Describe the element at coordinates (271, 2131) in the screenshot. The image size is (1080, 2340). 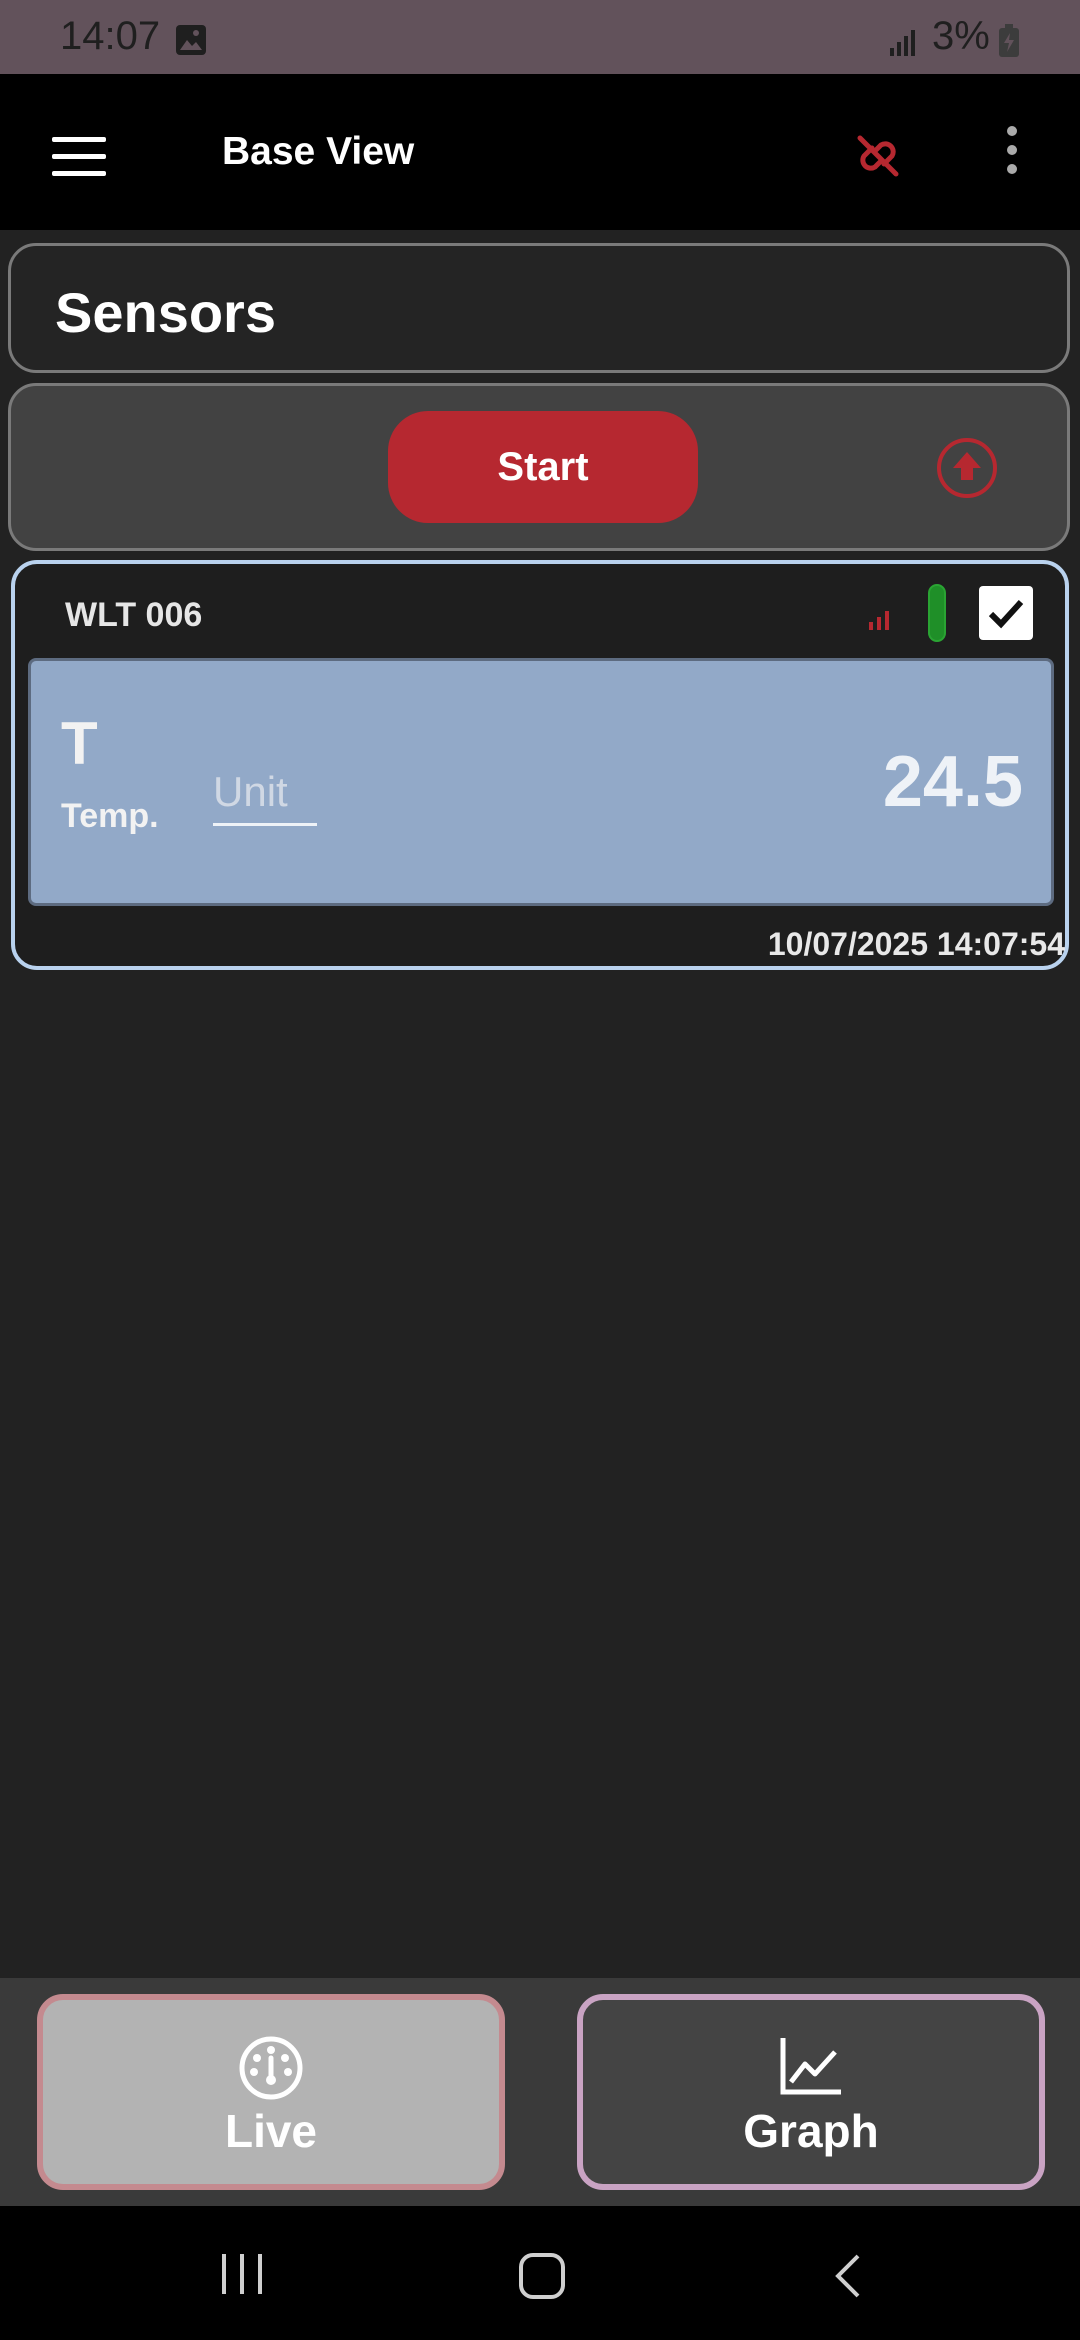
I see `live-tab-label: Live` at that location.